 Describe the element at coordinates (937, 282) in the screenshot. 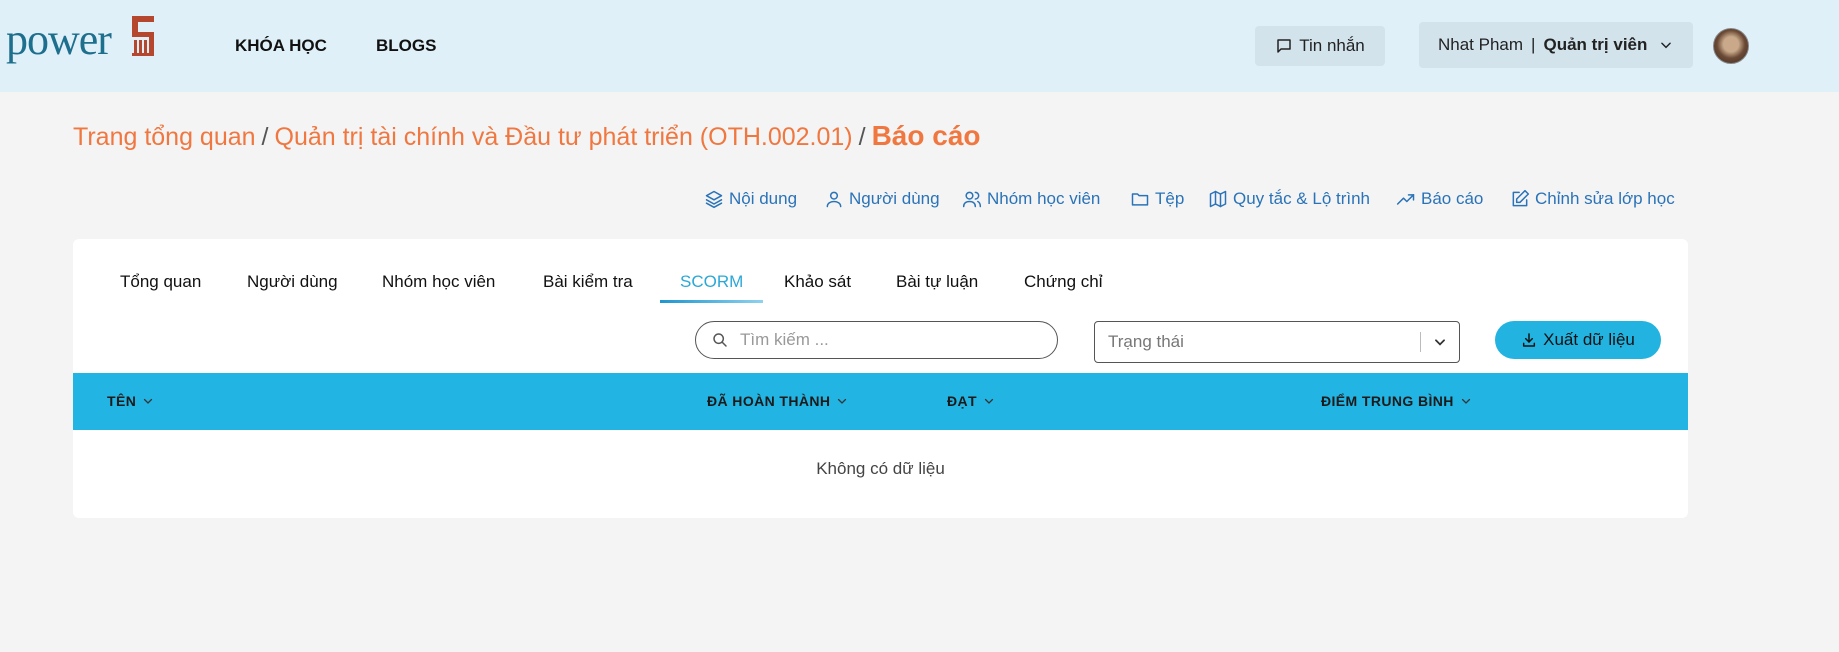

I see `tab-essays: Bài tự luận` at that location.